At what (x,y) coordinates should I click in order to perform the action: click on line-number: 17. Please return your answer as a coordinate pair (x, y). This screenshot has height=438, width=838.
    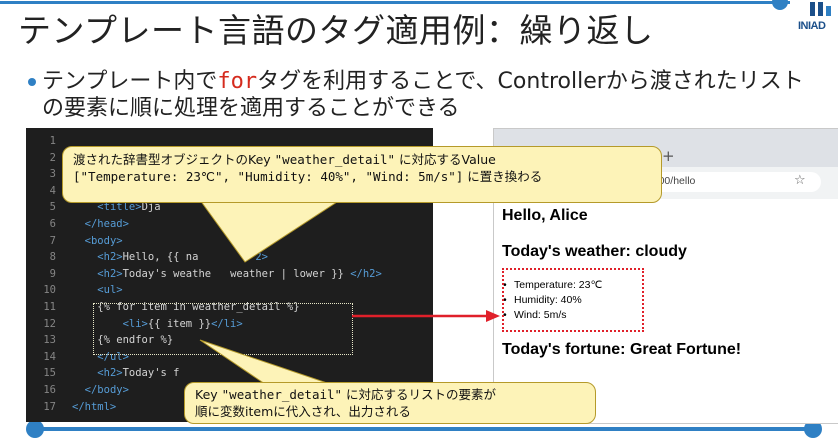
    Looking at the image, I should click on (49, 406).